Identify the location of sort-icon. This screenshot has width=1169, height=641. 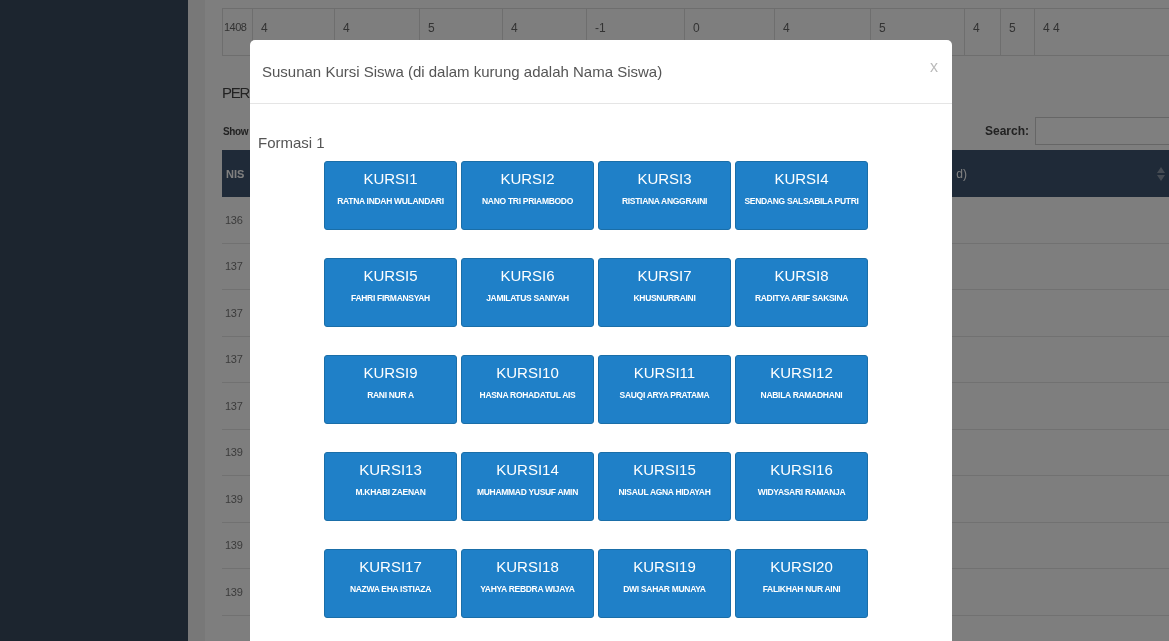
(1161, 173).